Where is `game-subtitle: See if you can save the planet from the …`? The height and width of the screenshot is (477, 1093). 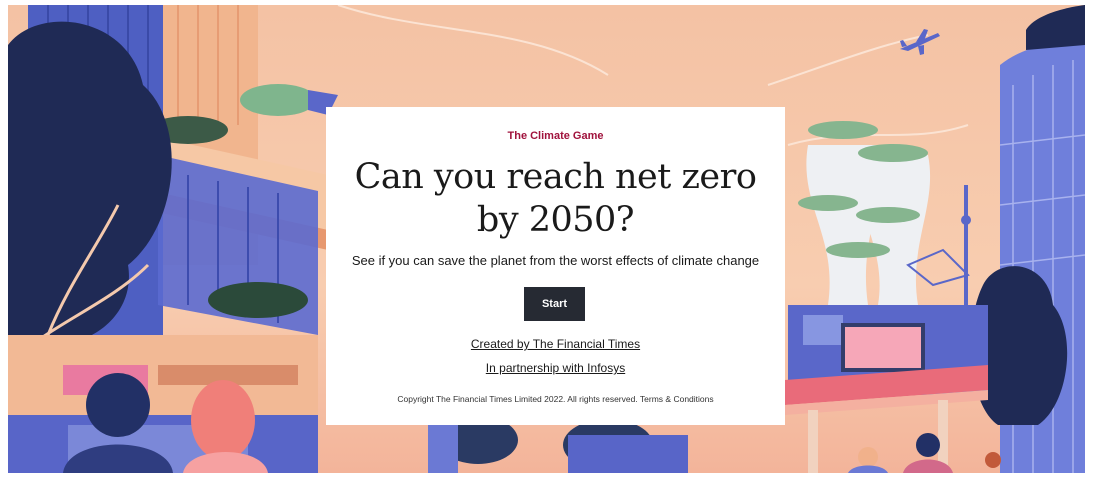 game-subtitle: See if you can save the planet from the … is located at coordinates (555, 260).